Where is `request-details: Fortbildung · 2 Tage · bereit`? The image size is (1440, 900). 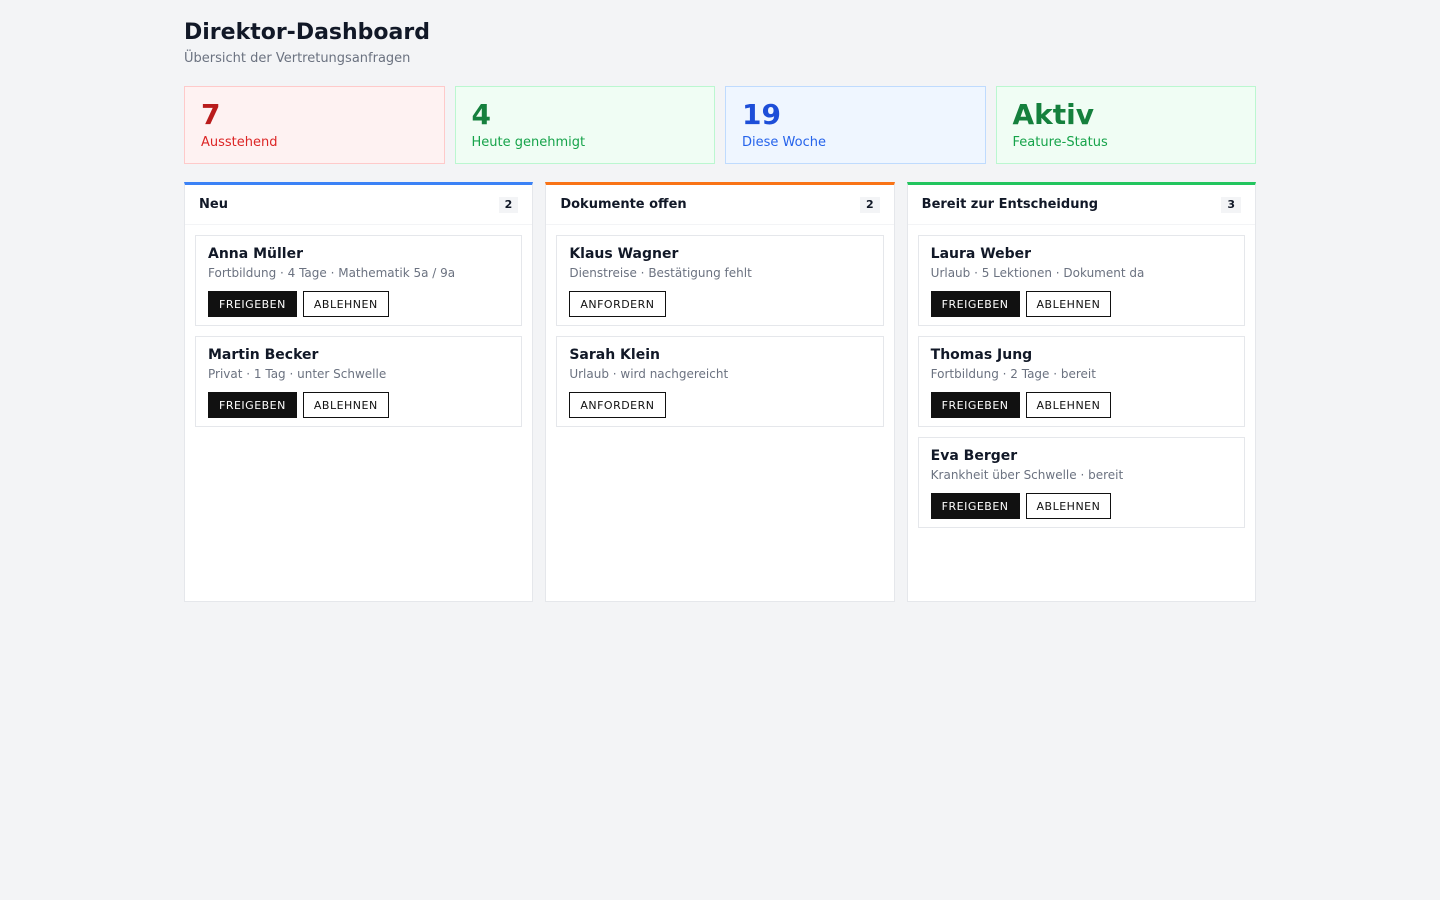 request-details: Fortbildung · 2 Tage · bereit is located at coordinates (1013, 374).